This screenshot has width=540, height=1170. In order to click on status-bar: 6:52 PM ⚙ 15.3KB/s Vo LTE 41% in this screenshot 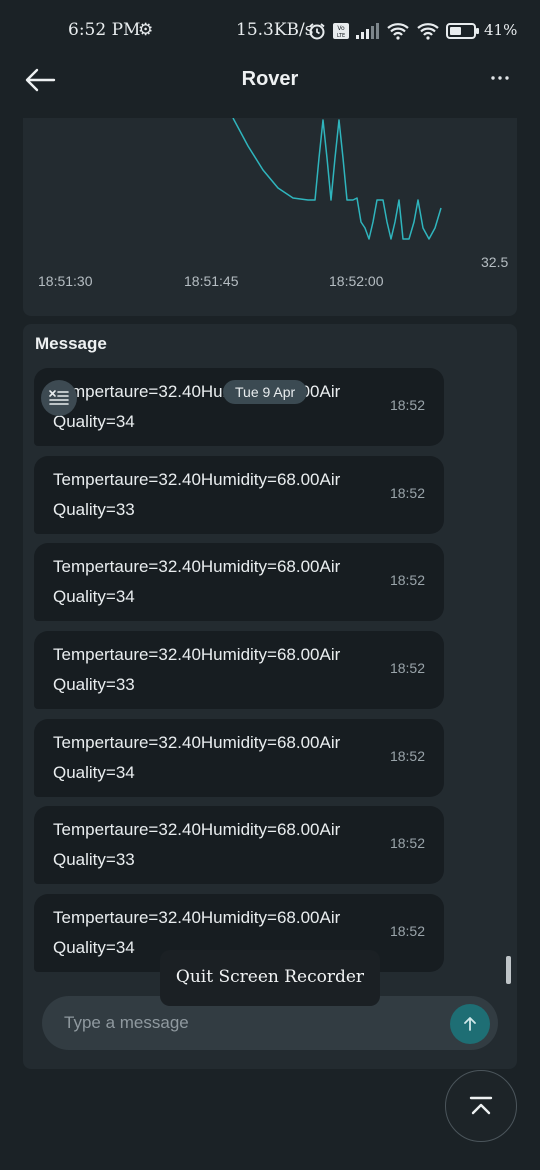, I will do `click(270, 30)`.